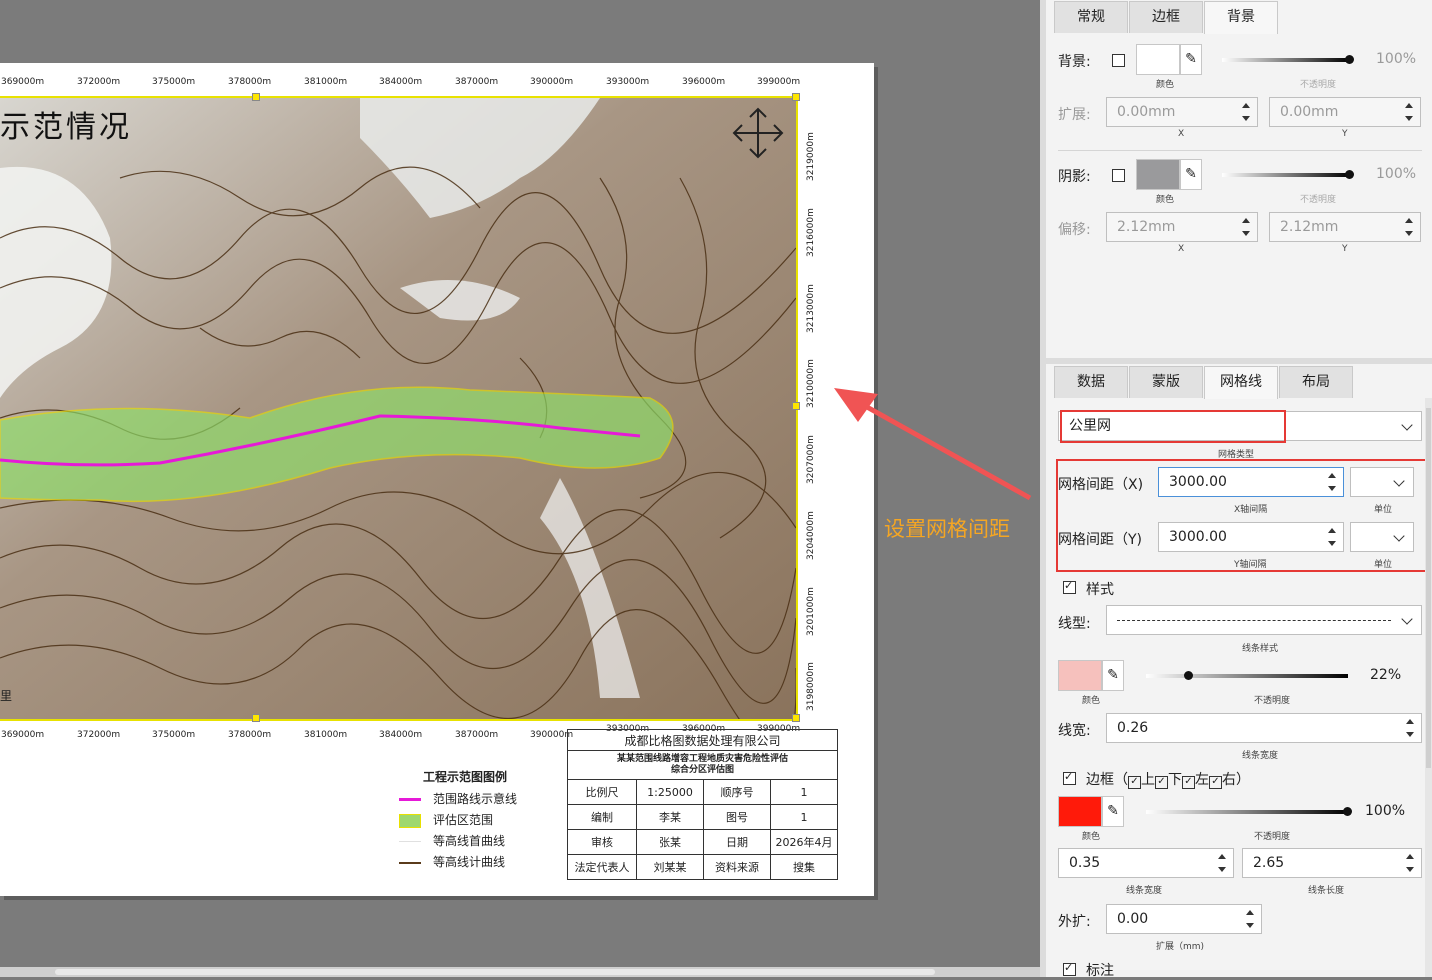 This screenshot has width=1432, height=980. Describe the element at coordinates (811, 611) in the screenshot. I see `right-tick-label: 3201000m` at that location.